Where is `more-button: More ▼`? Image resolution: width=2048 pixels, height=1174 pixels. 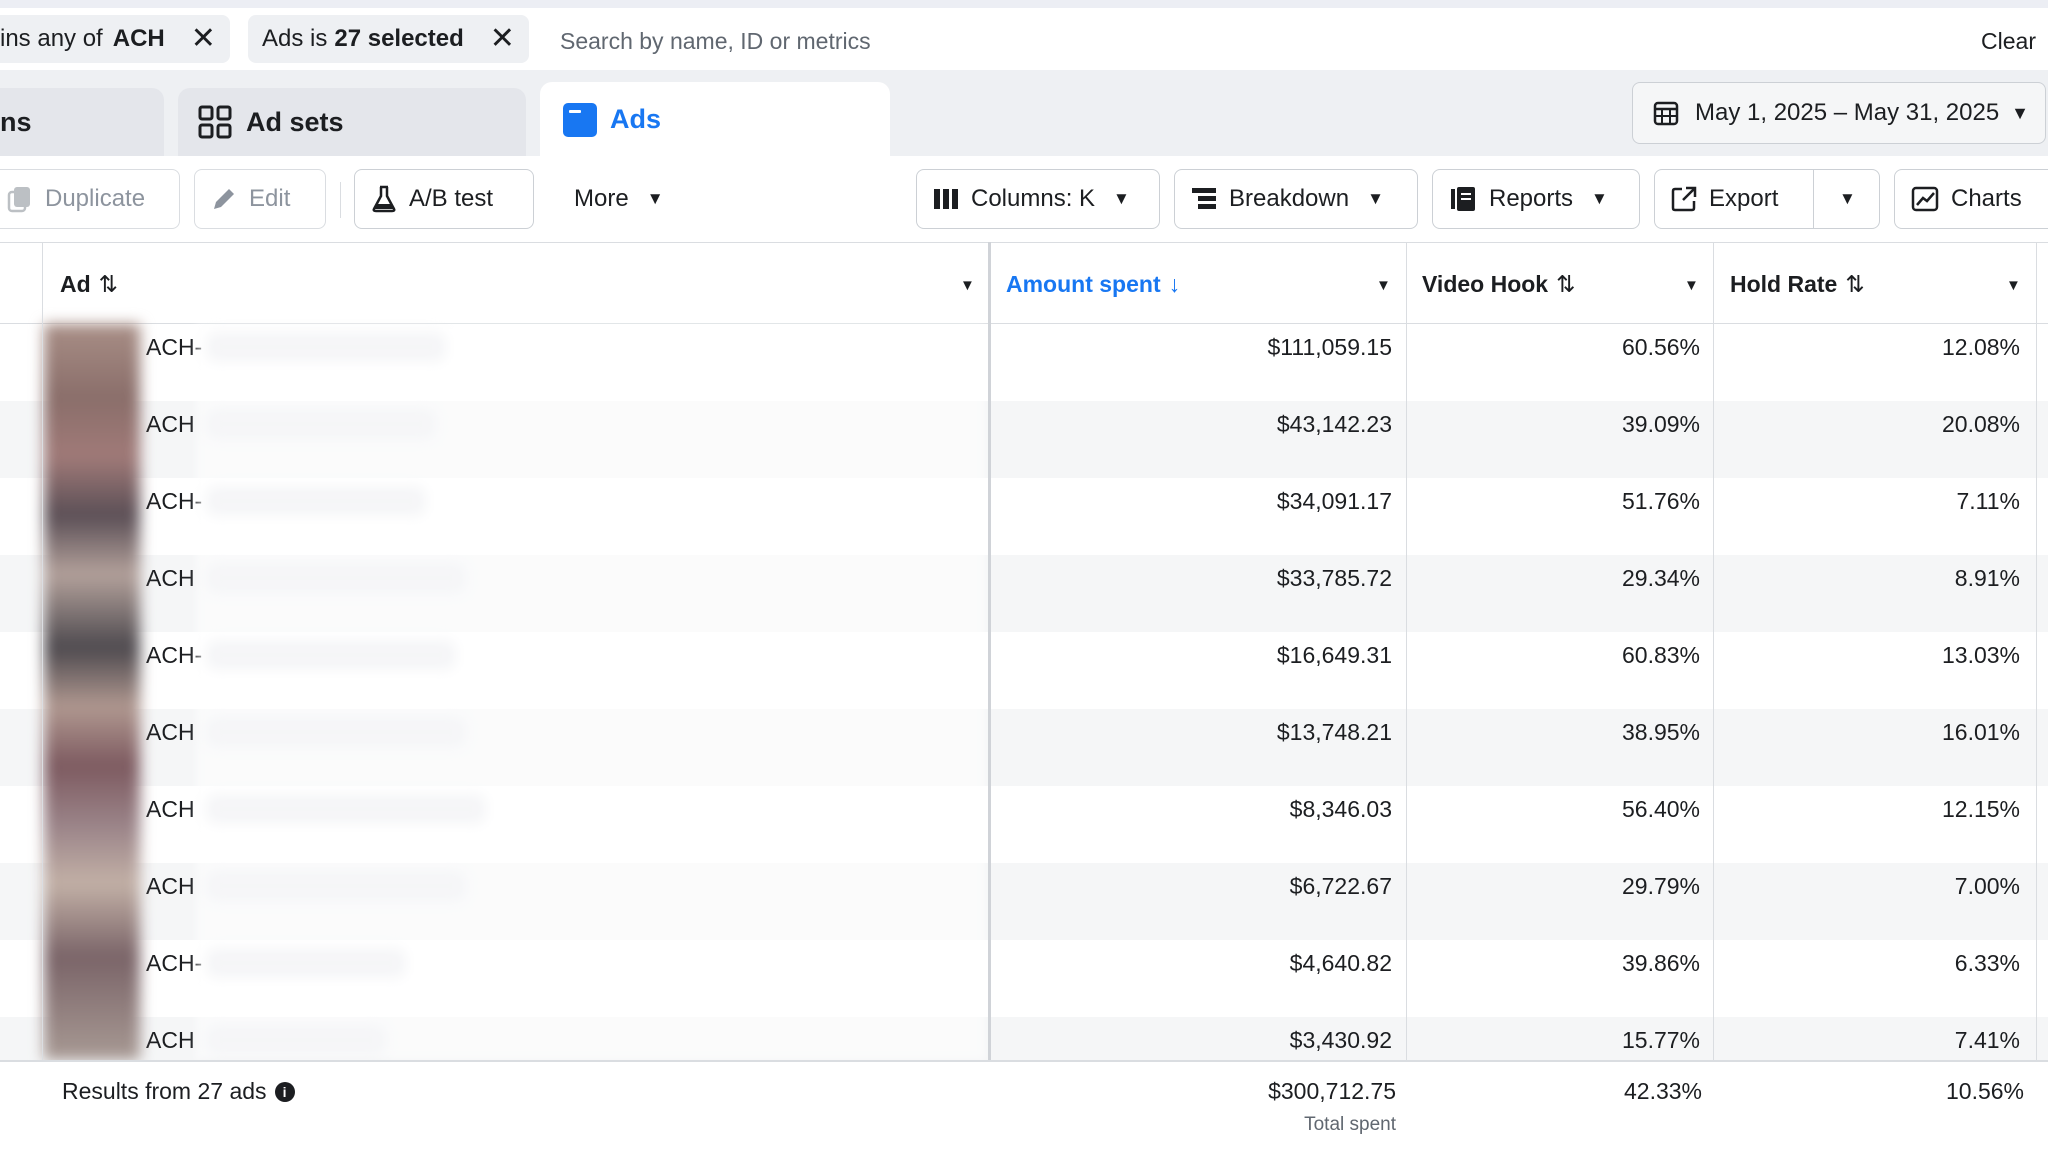 more-button: More ▼ is located at coordinates (620, 199).